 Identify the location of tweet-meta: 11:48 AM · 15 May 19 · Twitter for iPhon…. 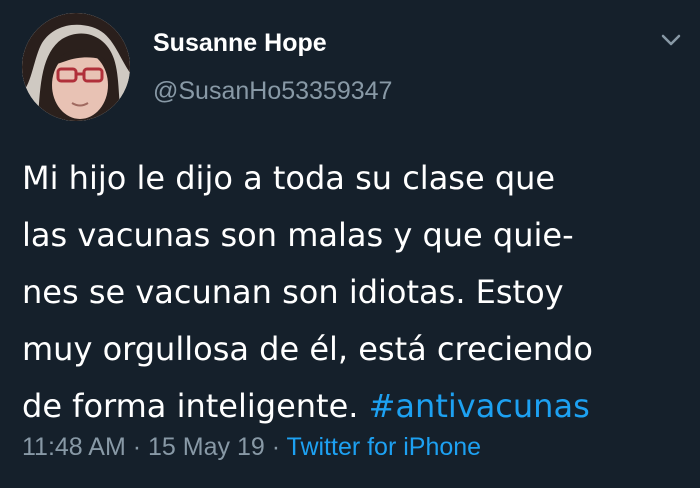
(251, 447).